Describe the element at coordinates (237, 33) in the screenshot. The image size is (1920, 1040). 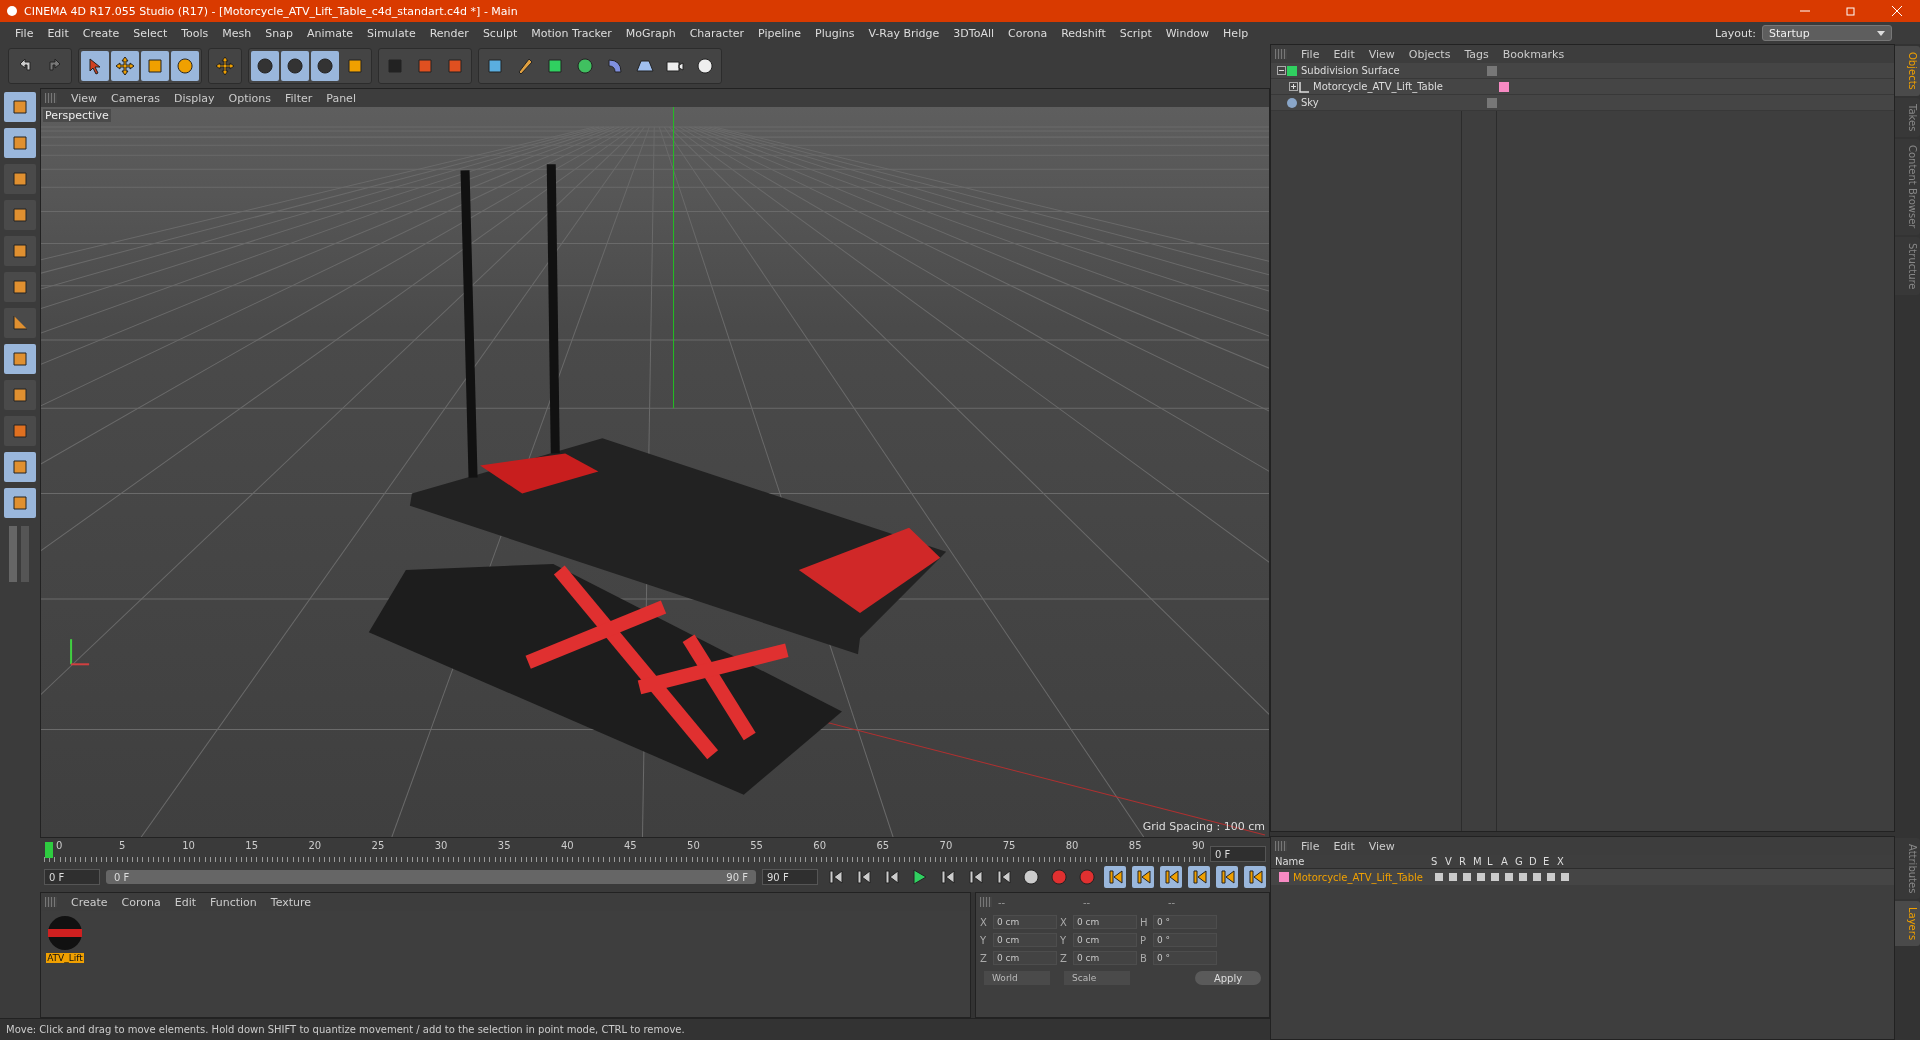
I see `menu-item: Mesh` at that location.